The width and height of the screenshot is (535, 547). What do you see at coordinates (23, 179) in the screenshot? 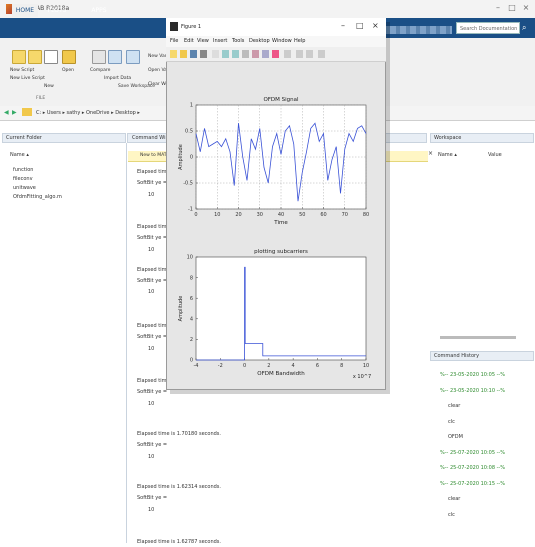
I see `file-item: fileconv` at bounding box center [23, 179].